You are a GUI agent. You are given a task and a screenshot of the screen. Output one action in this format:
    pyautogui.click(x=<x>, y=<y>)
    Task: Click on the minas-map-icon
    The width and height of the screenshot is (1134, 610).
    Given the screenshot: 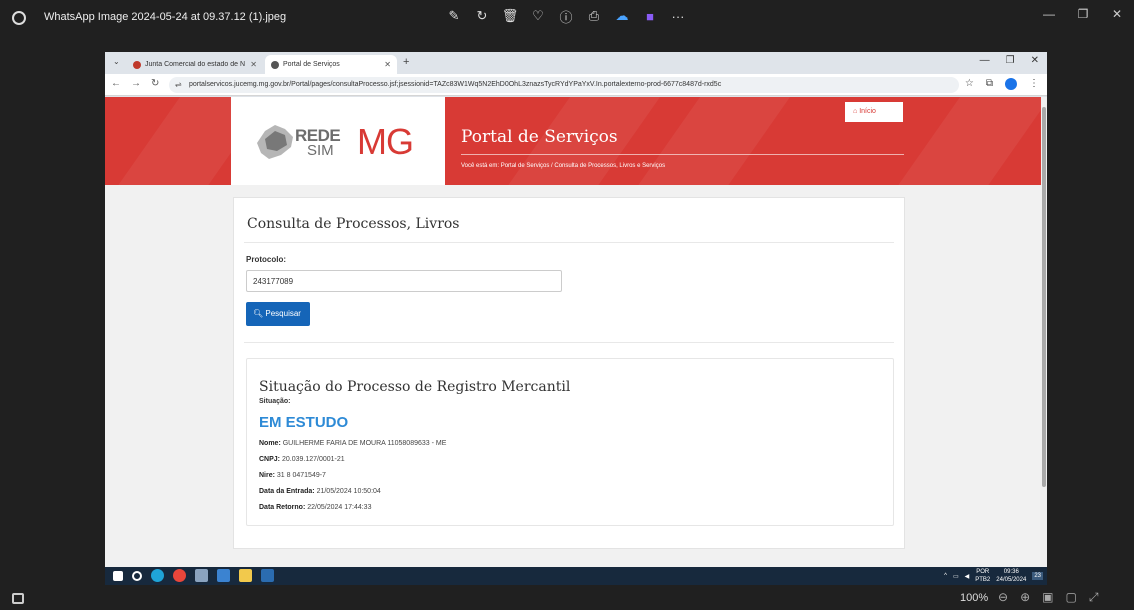 What is the action you would take?
    pyautogui.click(x=275, y=142)
    